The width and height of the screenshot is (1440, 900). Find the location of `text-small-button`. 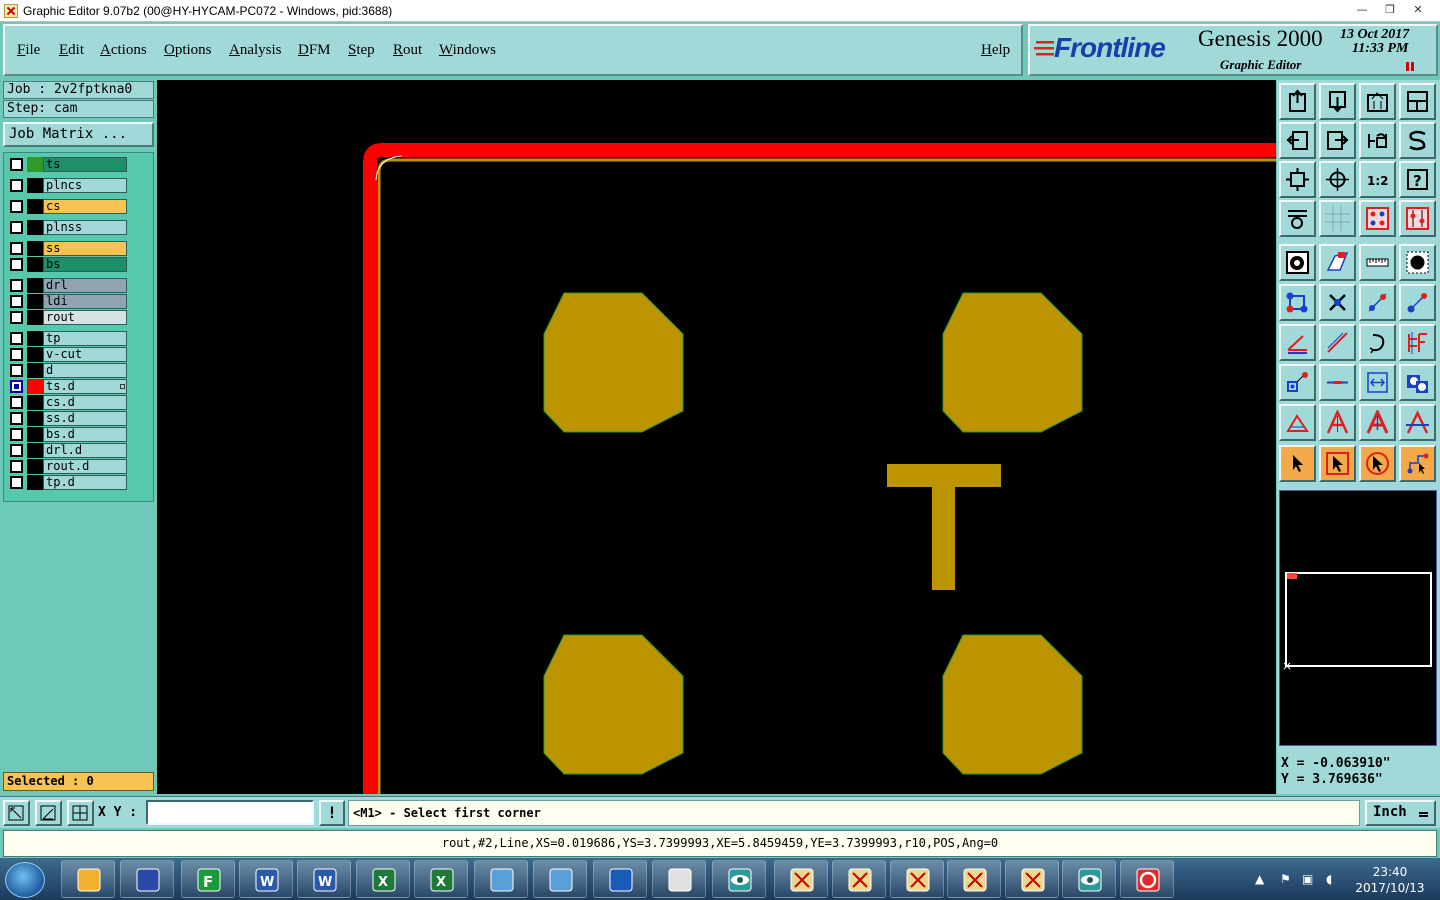

text-small-button is located at coordinates (1297, 422).